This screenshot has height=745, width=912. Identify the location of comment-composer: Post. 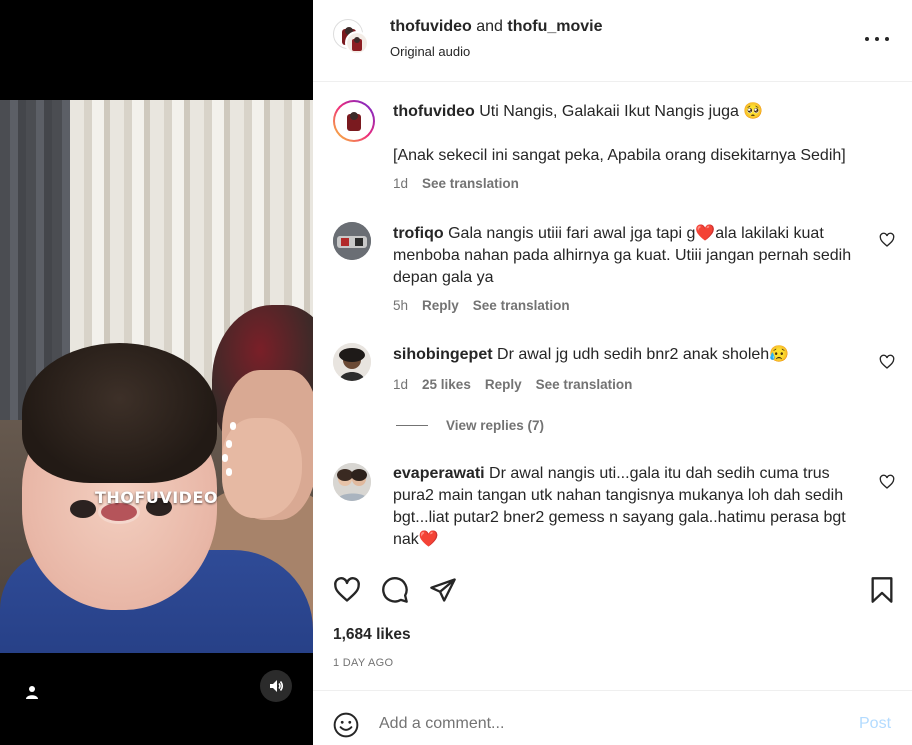
(612, 717).